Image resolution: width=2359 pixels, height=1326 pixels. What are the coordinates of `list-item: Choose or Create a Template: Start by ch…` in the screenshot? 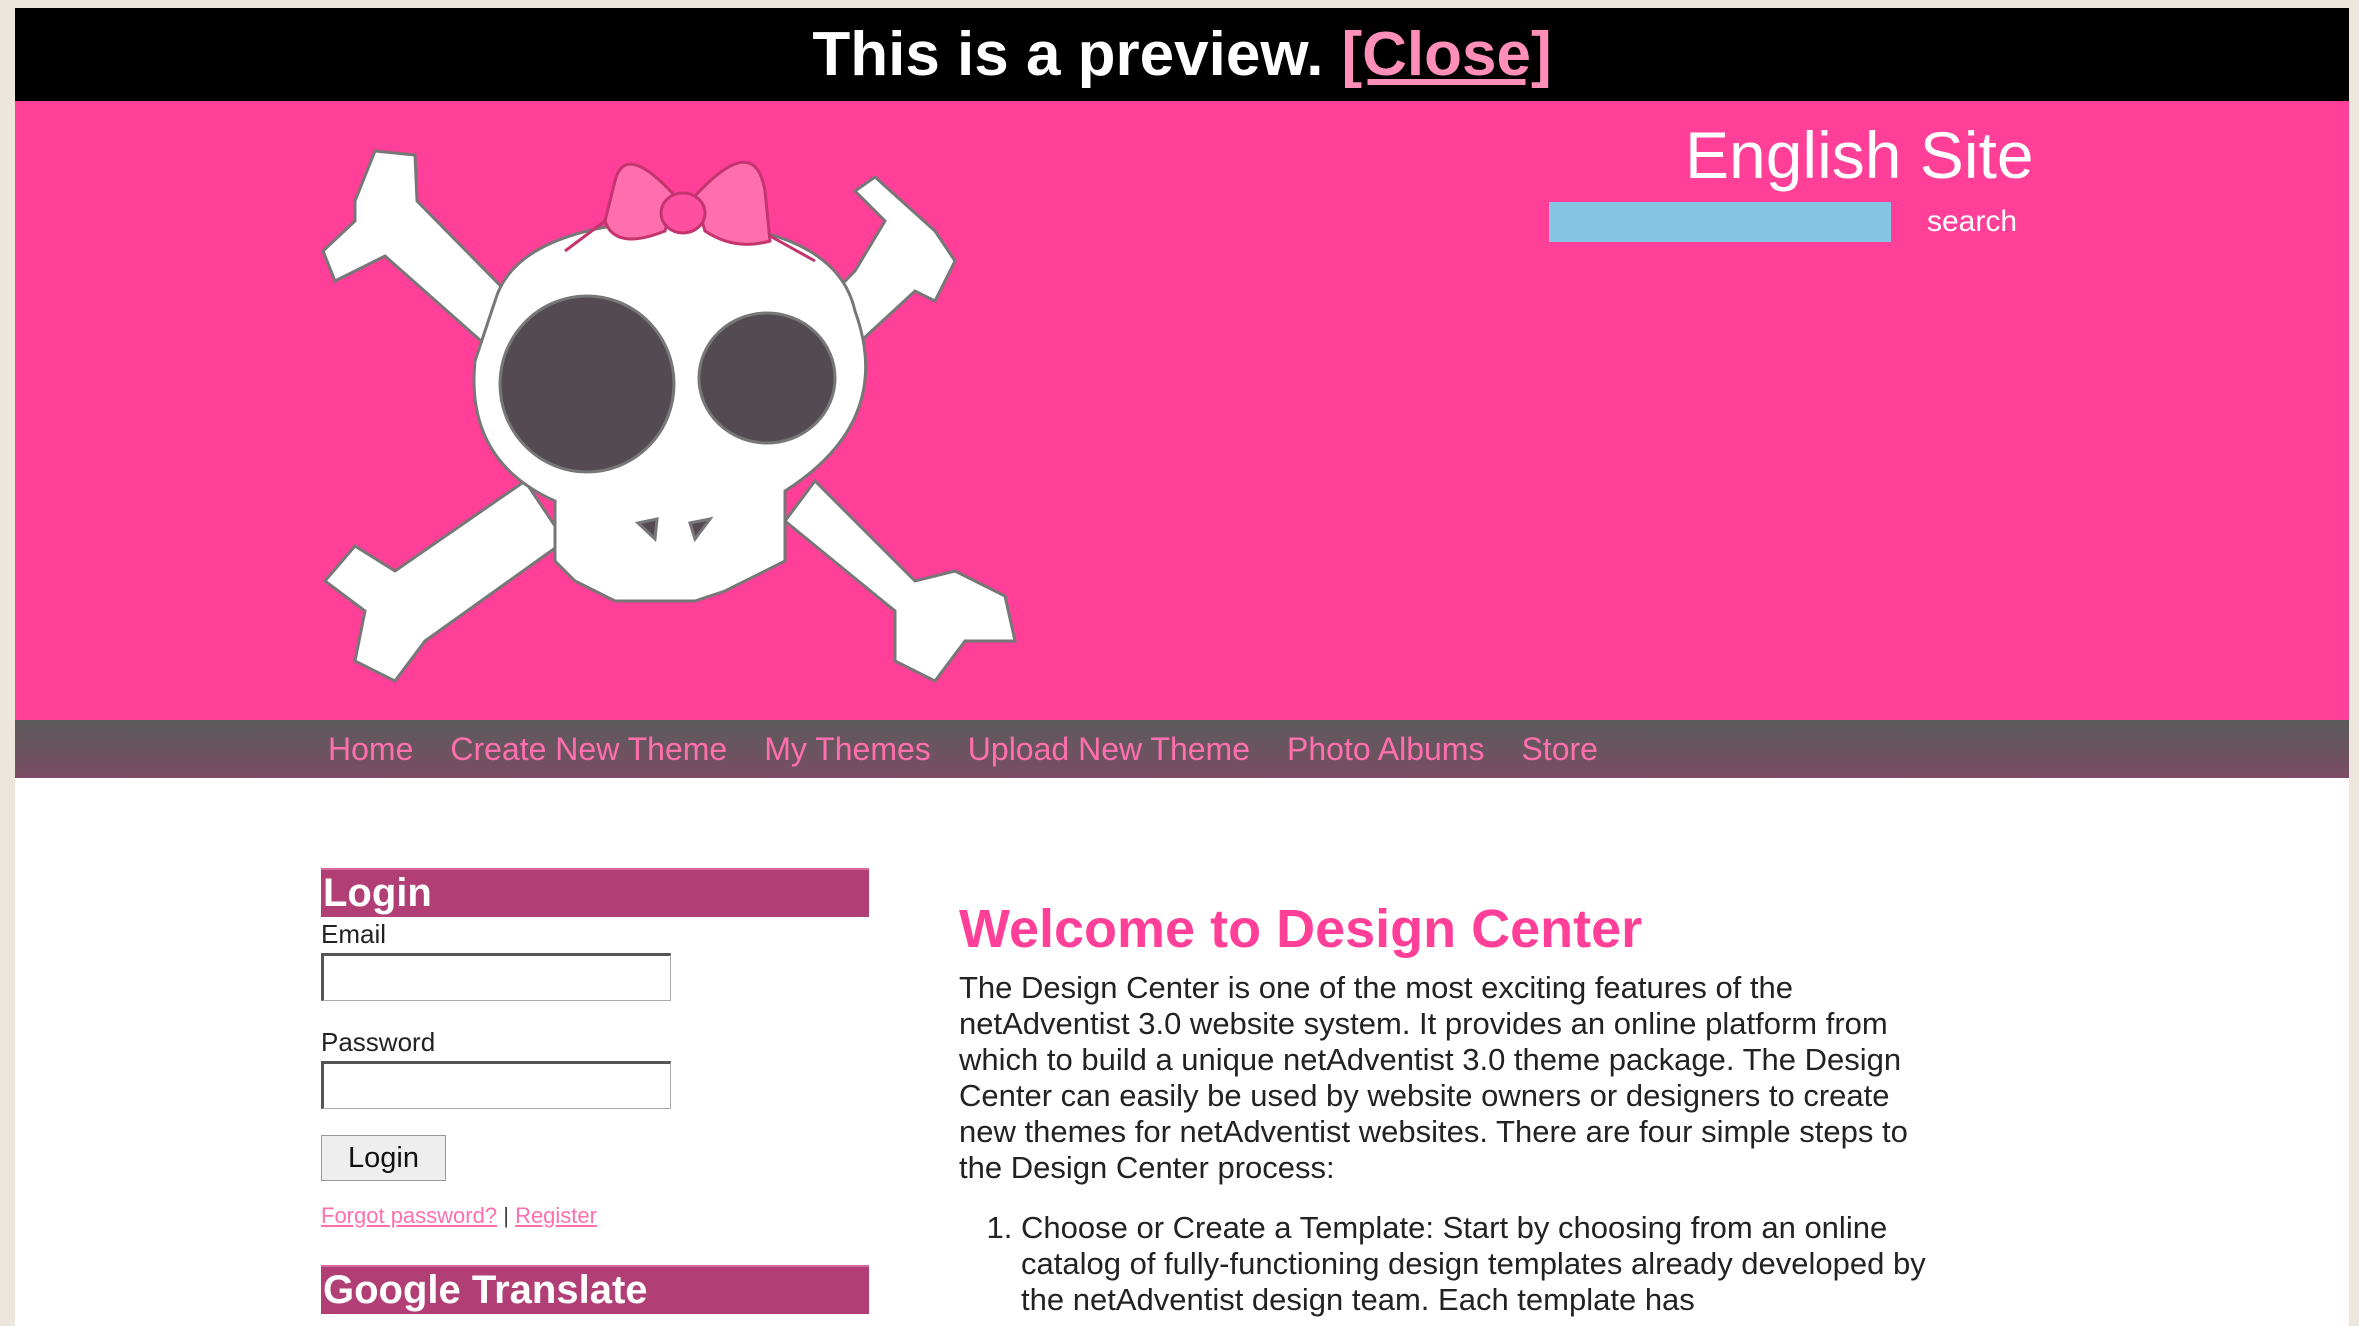 It's located at (1486, 1264).